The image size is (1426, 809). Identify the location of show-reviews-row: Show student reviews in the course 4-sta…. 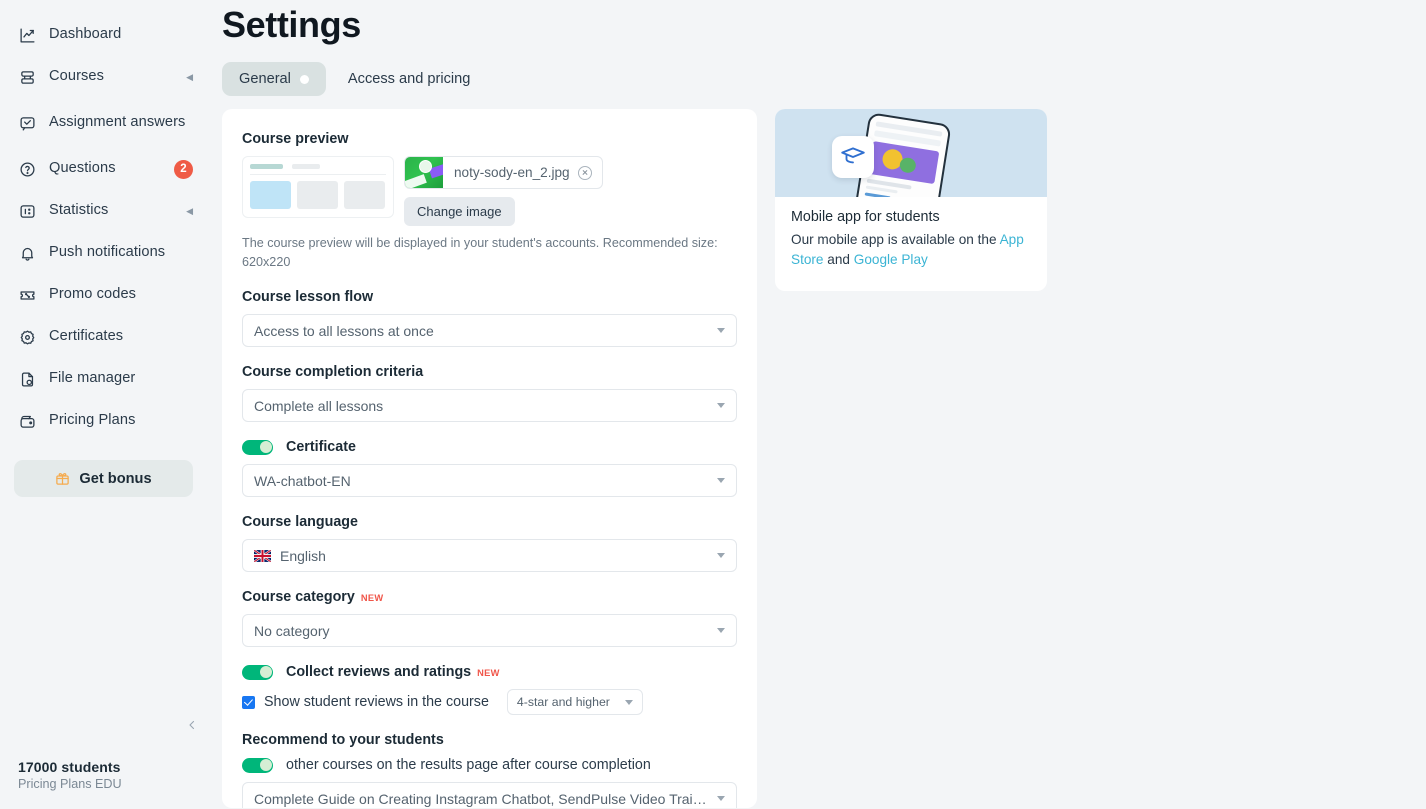
(489, 702).